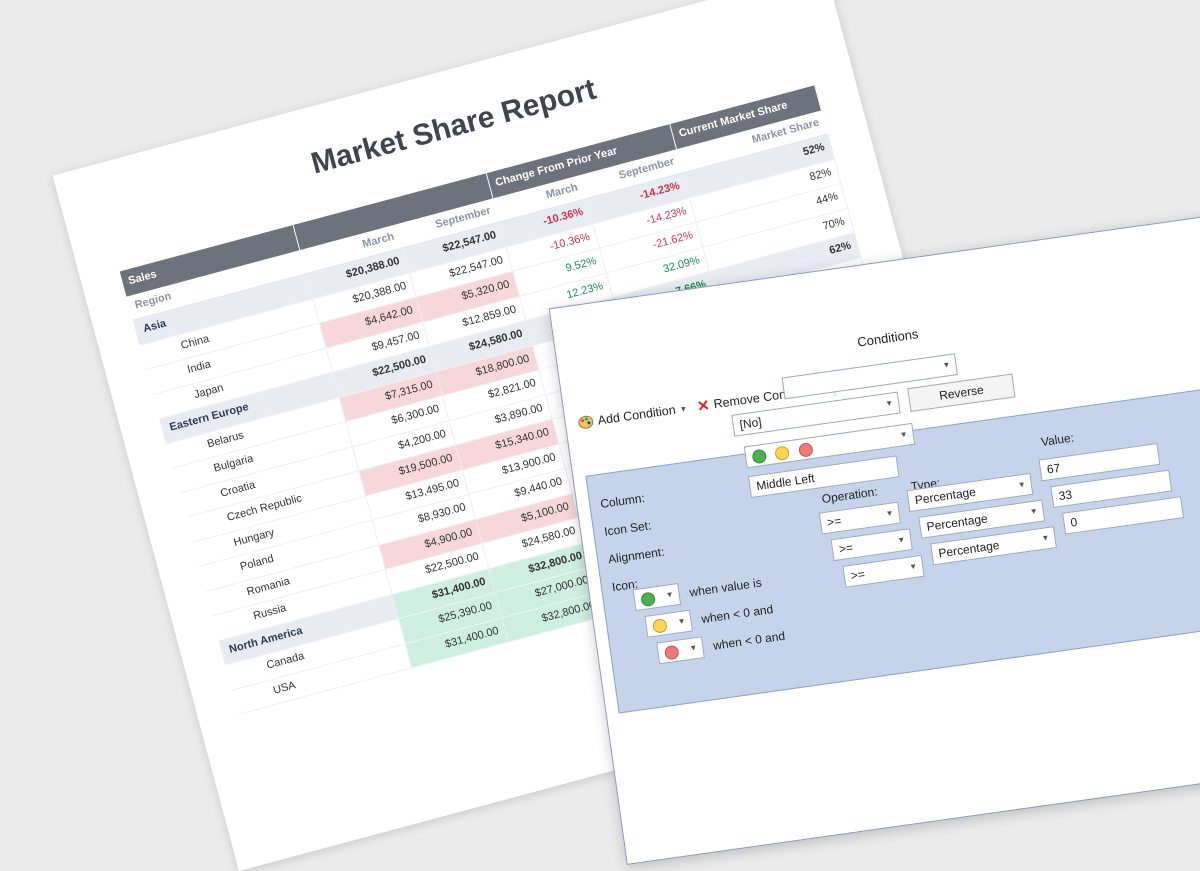 This screenshot has width=1200, height=871. I want to click on add-condition-button: Add Condition ▼, so click(632, 415).